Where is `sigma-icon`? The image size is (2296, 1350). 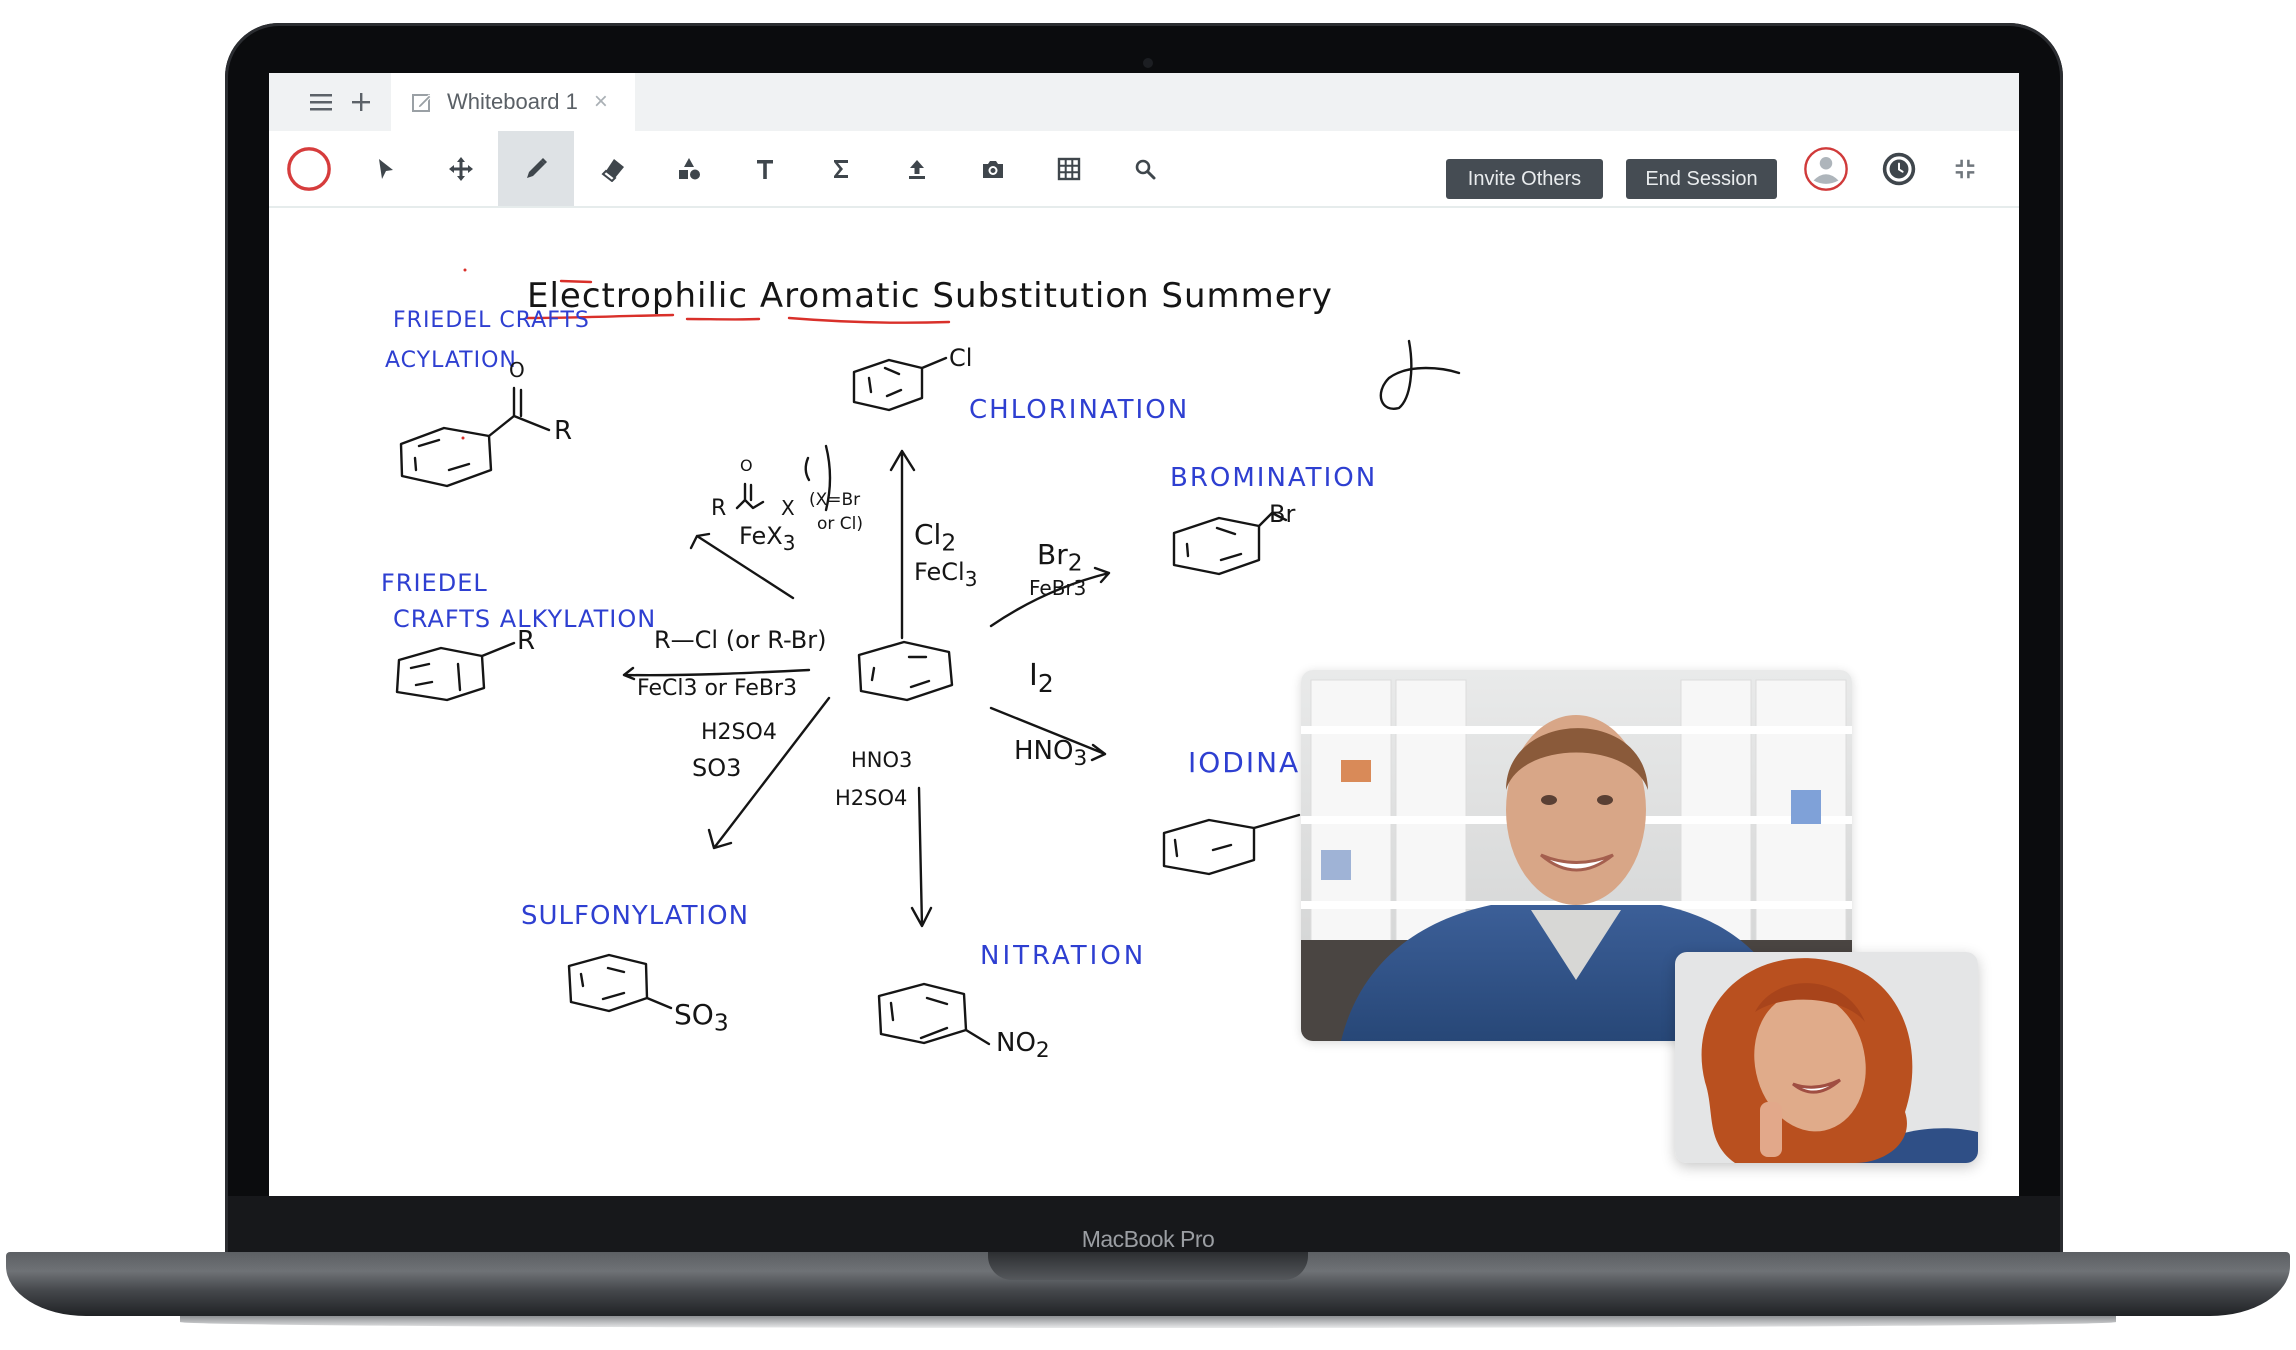 sigma-icon is located at coordinates (841, 168).